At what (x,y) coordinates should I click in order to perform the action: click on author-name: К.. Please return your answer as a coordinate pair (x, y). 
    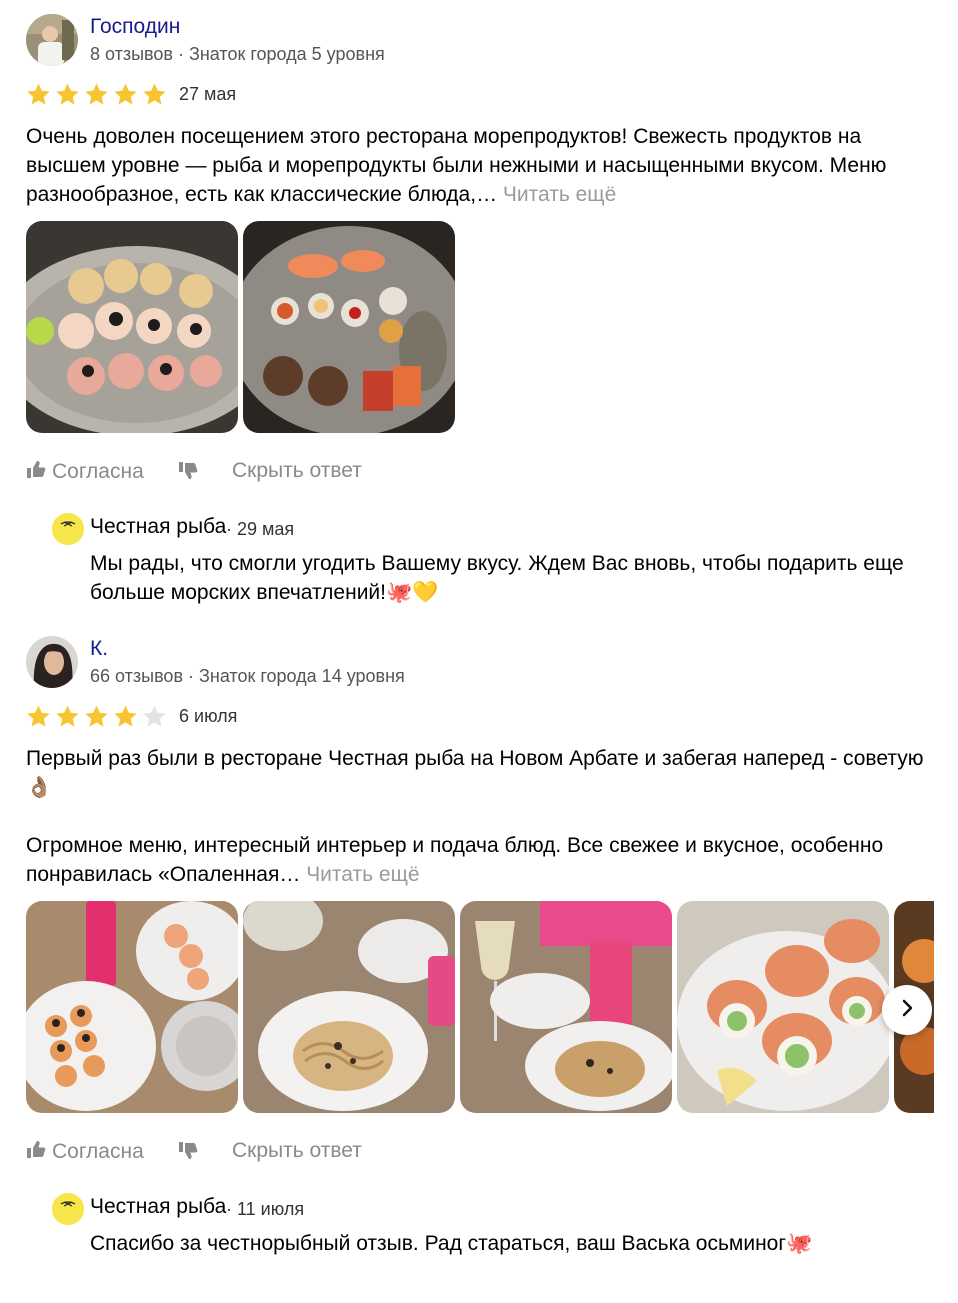
    Looking at the image, I should click on (99, 649).